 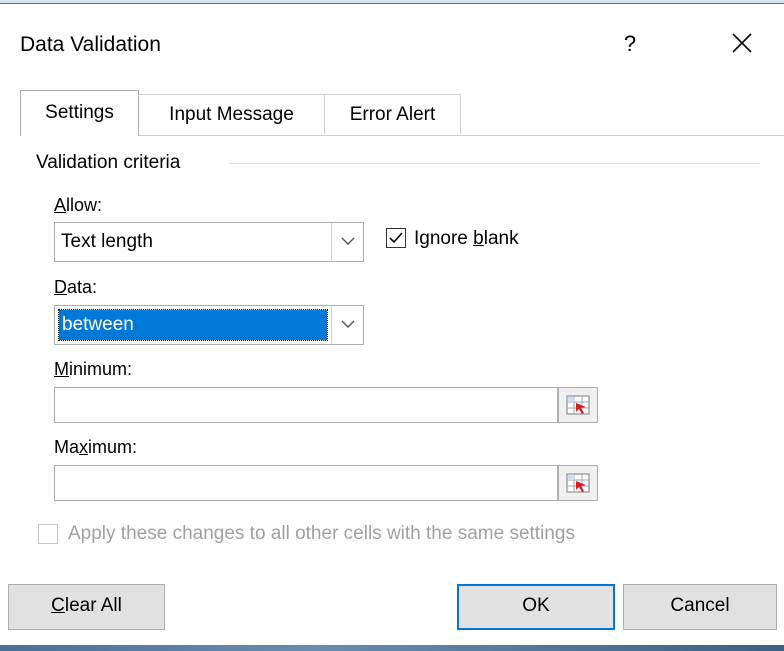 I want to click on minimum-range-selector-button, so click(x=578, y=405).